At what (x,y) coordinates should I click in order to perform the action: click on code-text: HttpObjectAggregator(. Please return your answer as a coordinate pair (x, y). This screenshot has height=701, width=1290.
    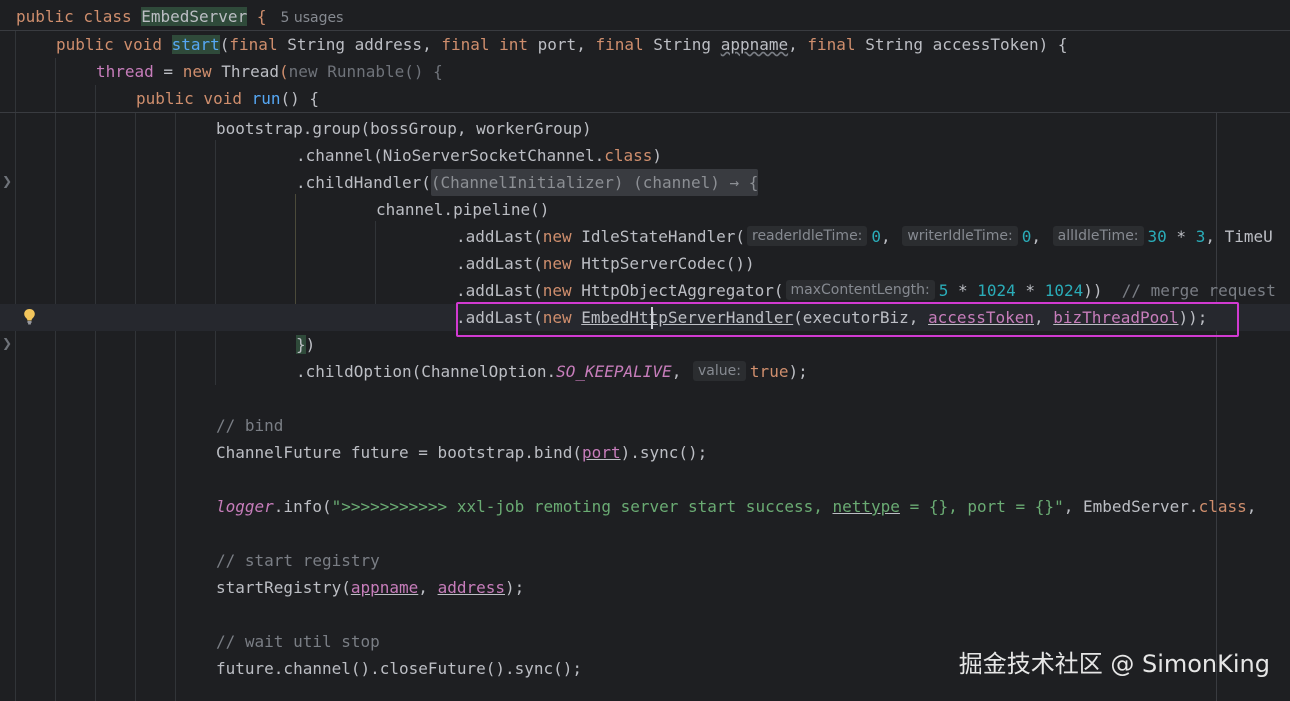
    Looking at the image, I should click on (682, 290).